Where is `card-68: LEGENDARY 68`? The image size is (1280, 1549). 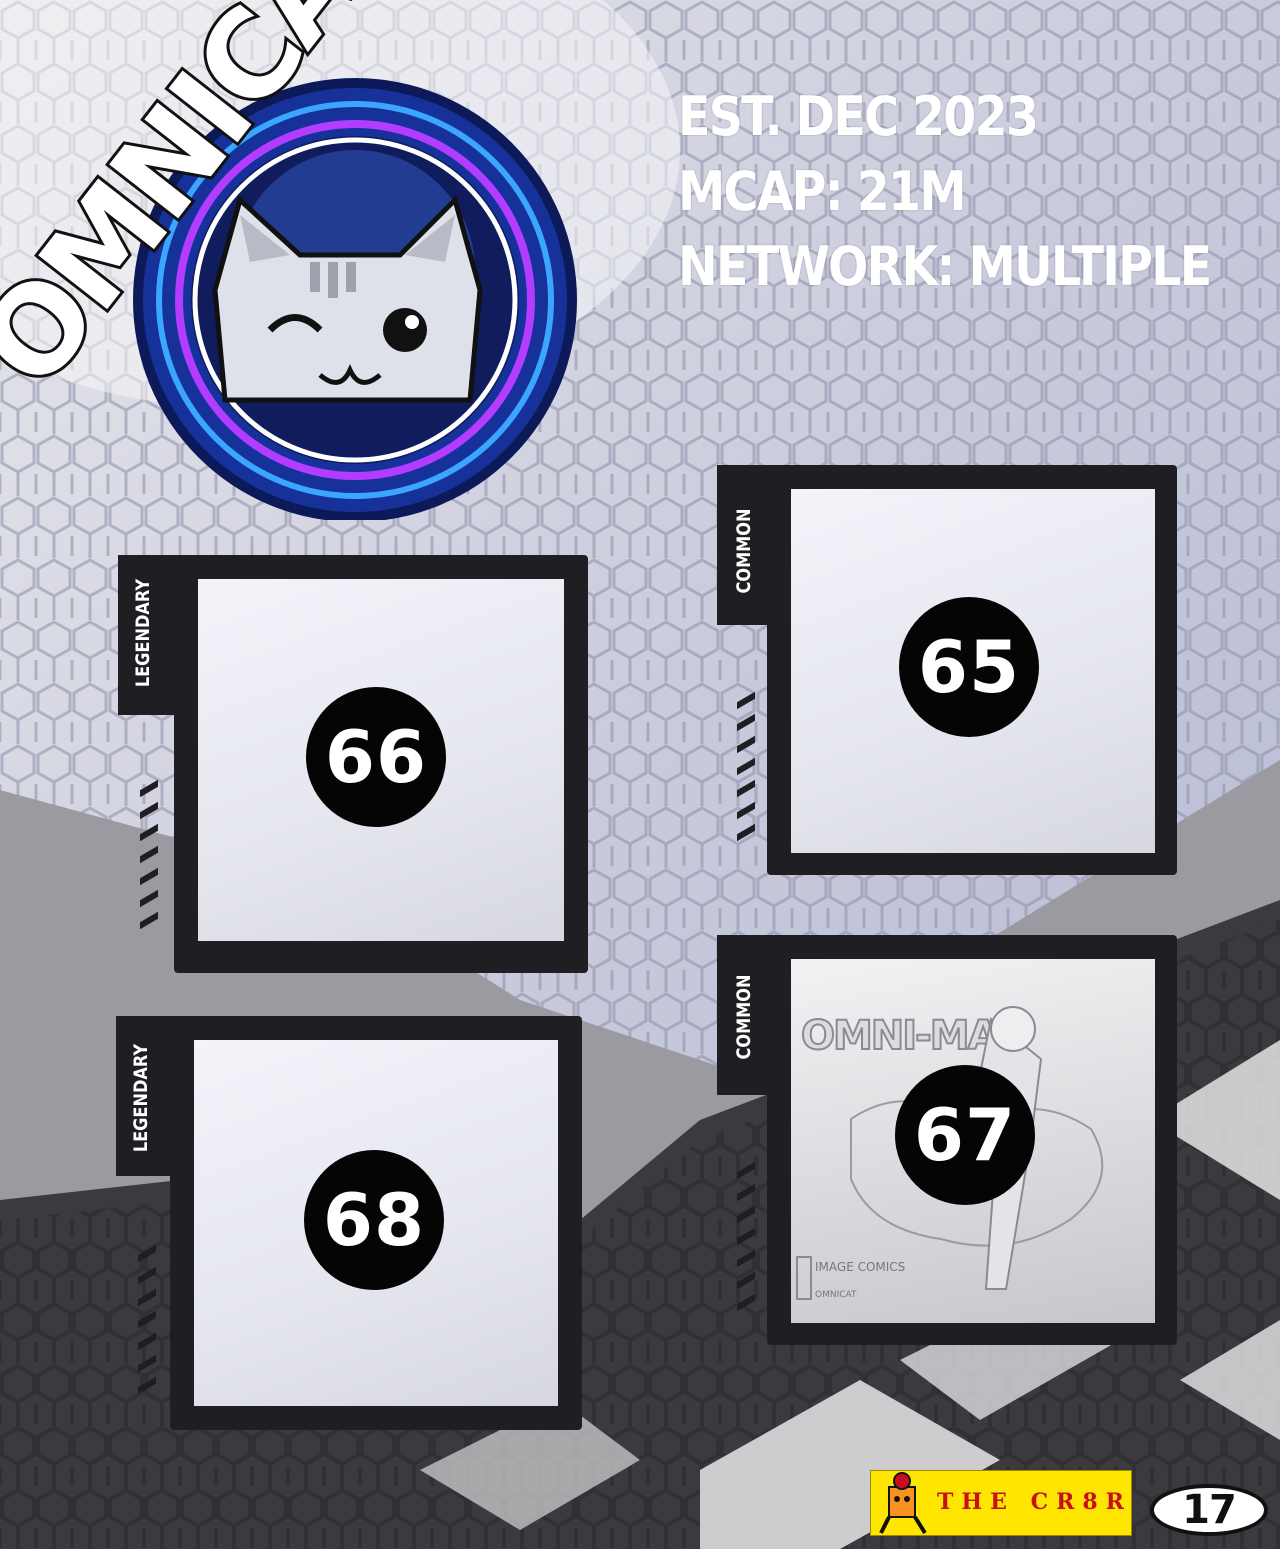 card-68: LEGENDARY 68 is located at coordinates (349, 1223).